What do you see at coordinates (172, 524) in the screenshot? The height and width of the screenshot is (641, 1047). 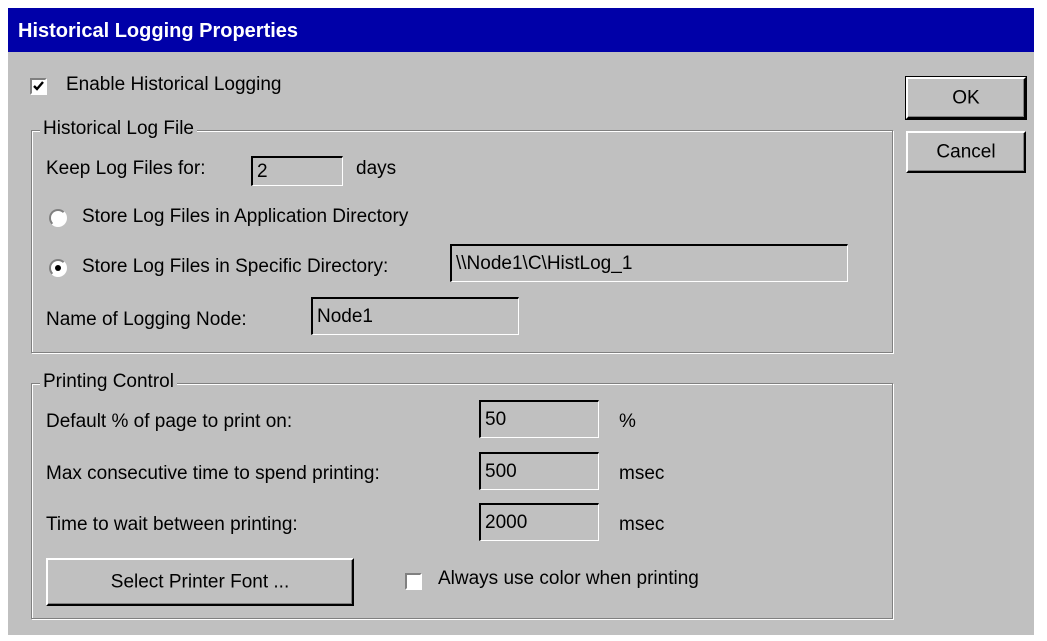 I see `wait-time-label: Time to wait between printing:` at bounding box center [172, 524].